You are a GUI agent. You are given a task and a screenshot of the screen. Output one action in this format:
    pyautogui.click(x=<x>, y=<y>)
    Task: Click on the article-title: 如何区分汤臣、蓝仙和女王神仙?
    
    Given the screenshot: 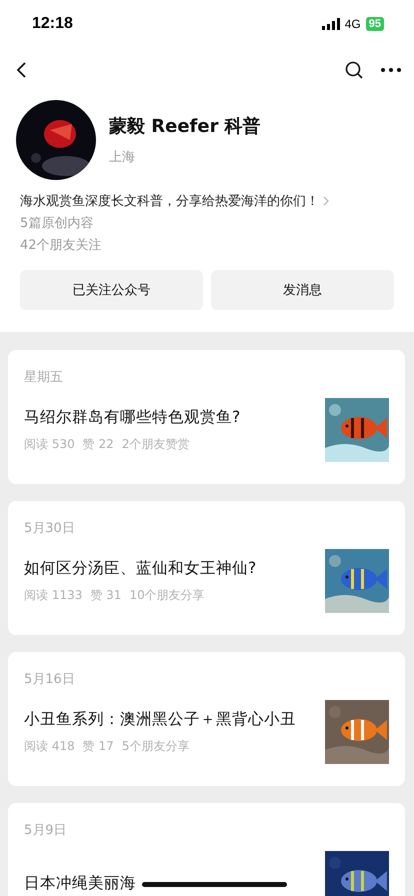 What is the action you would take?
    pyautogui.click(x=140, y=568)
    